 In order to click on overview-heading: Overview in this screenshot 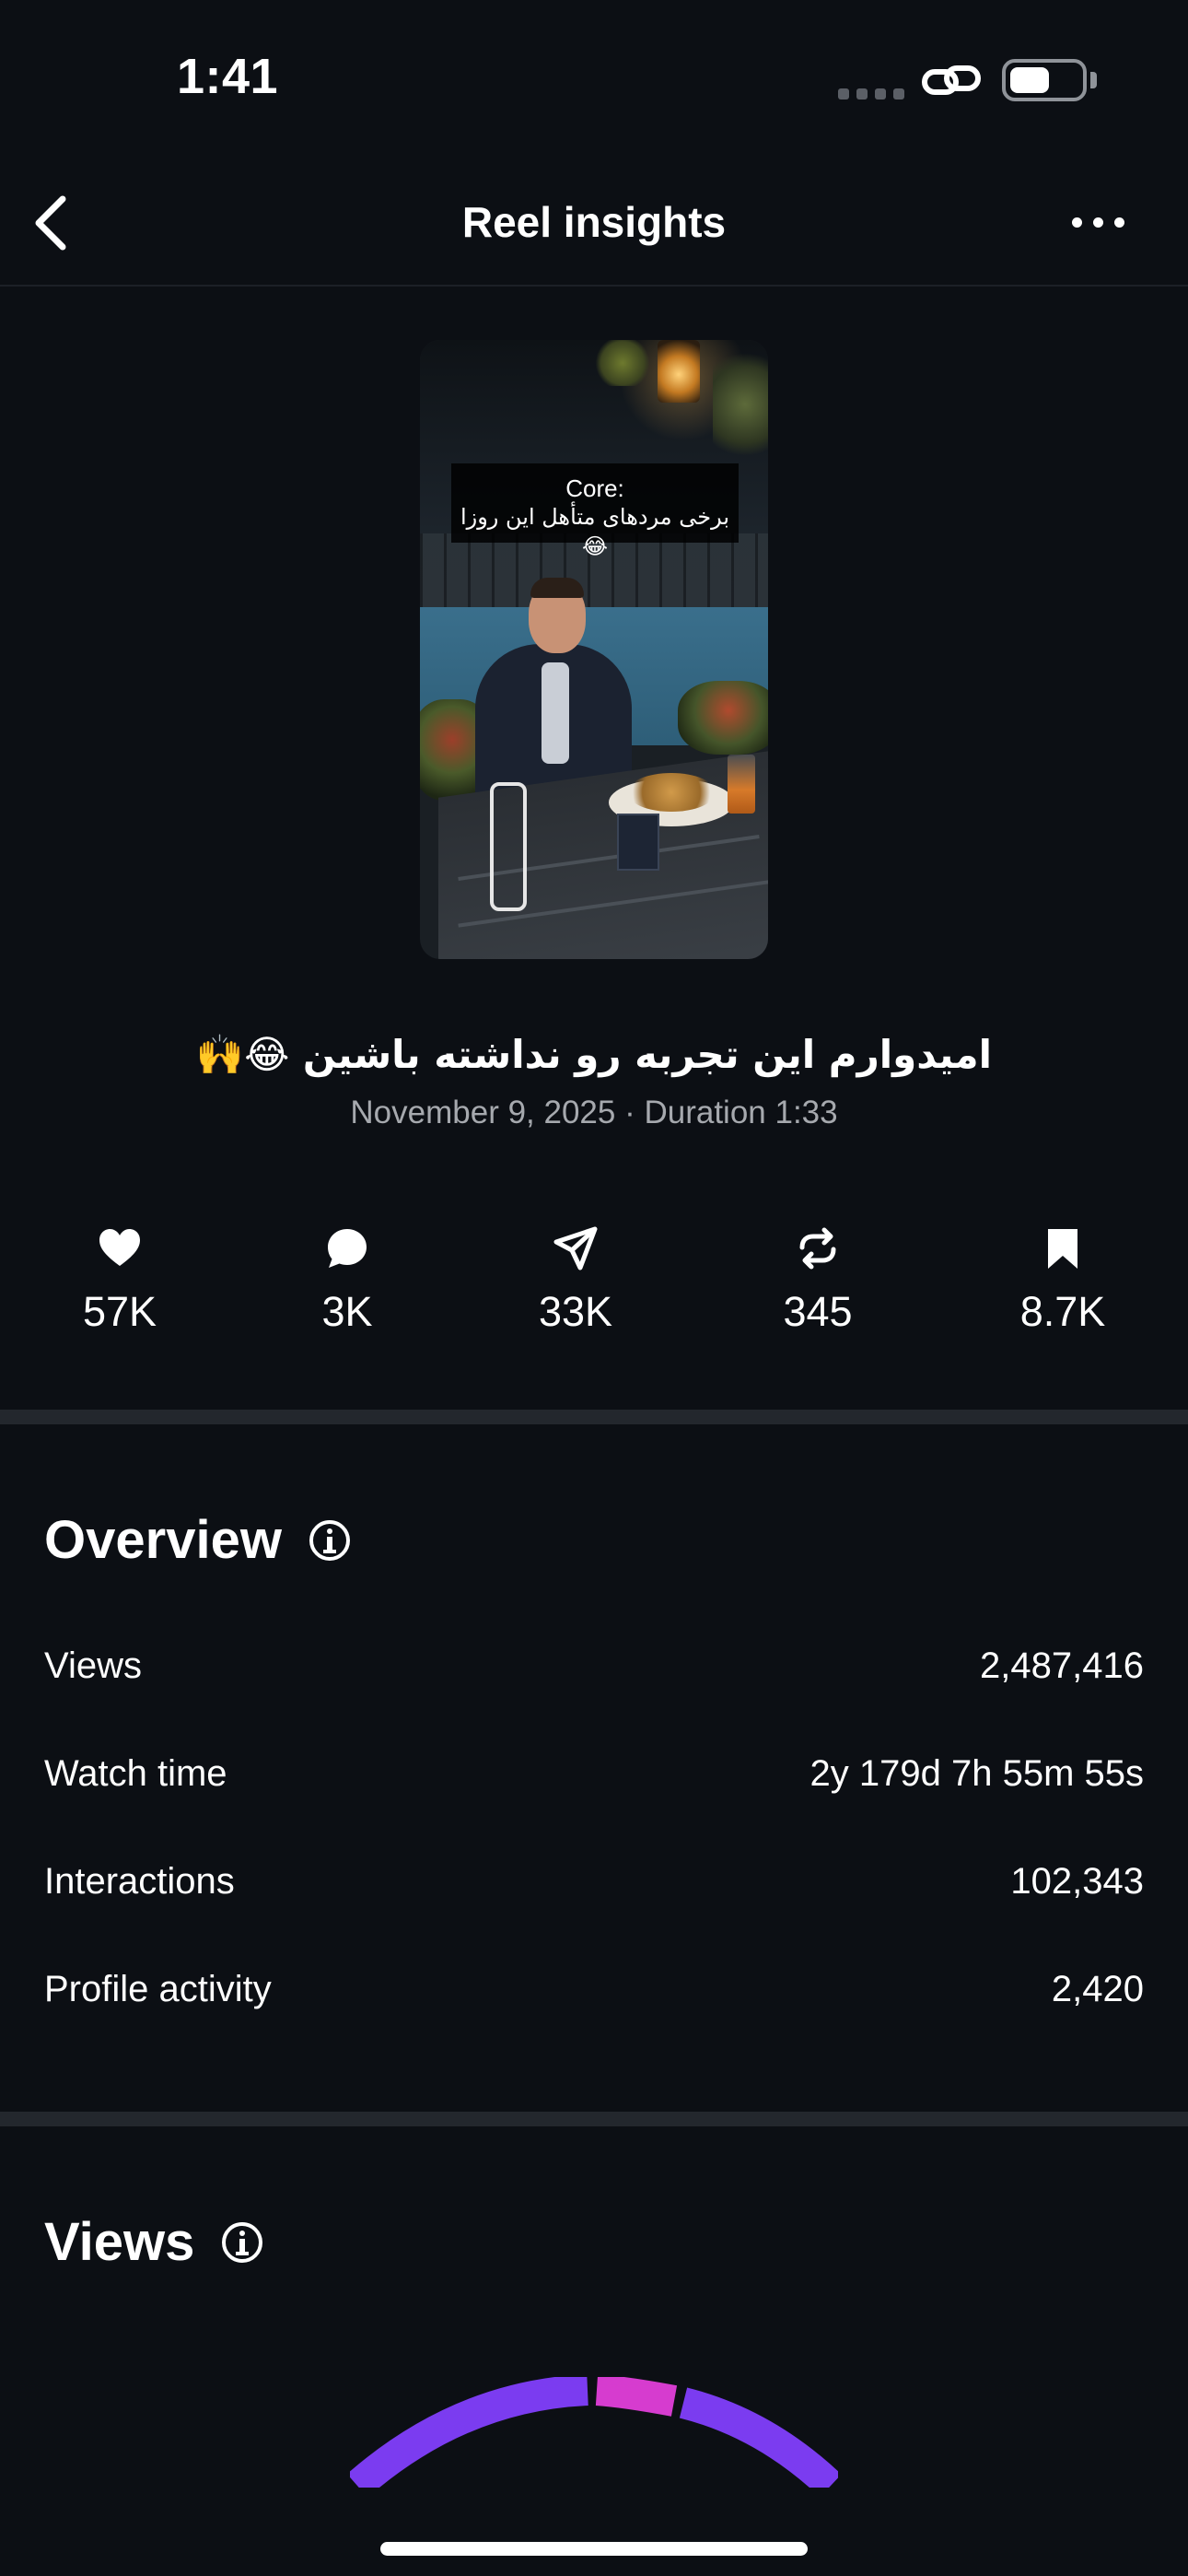, I will do `click(198, 1540)`.